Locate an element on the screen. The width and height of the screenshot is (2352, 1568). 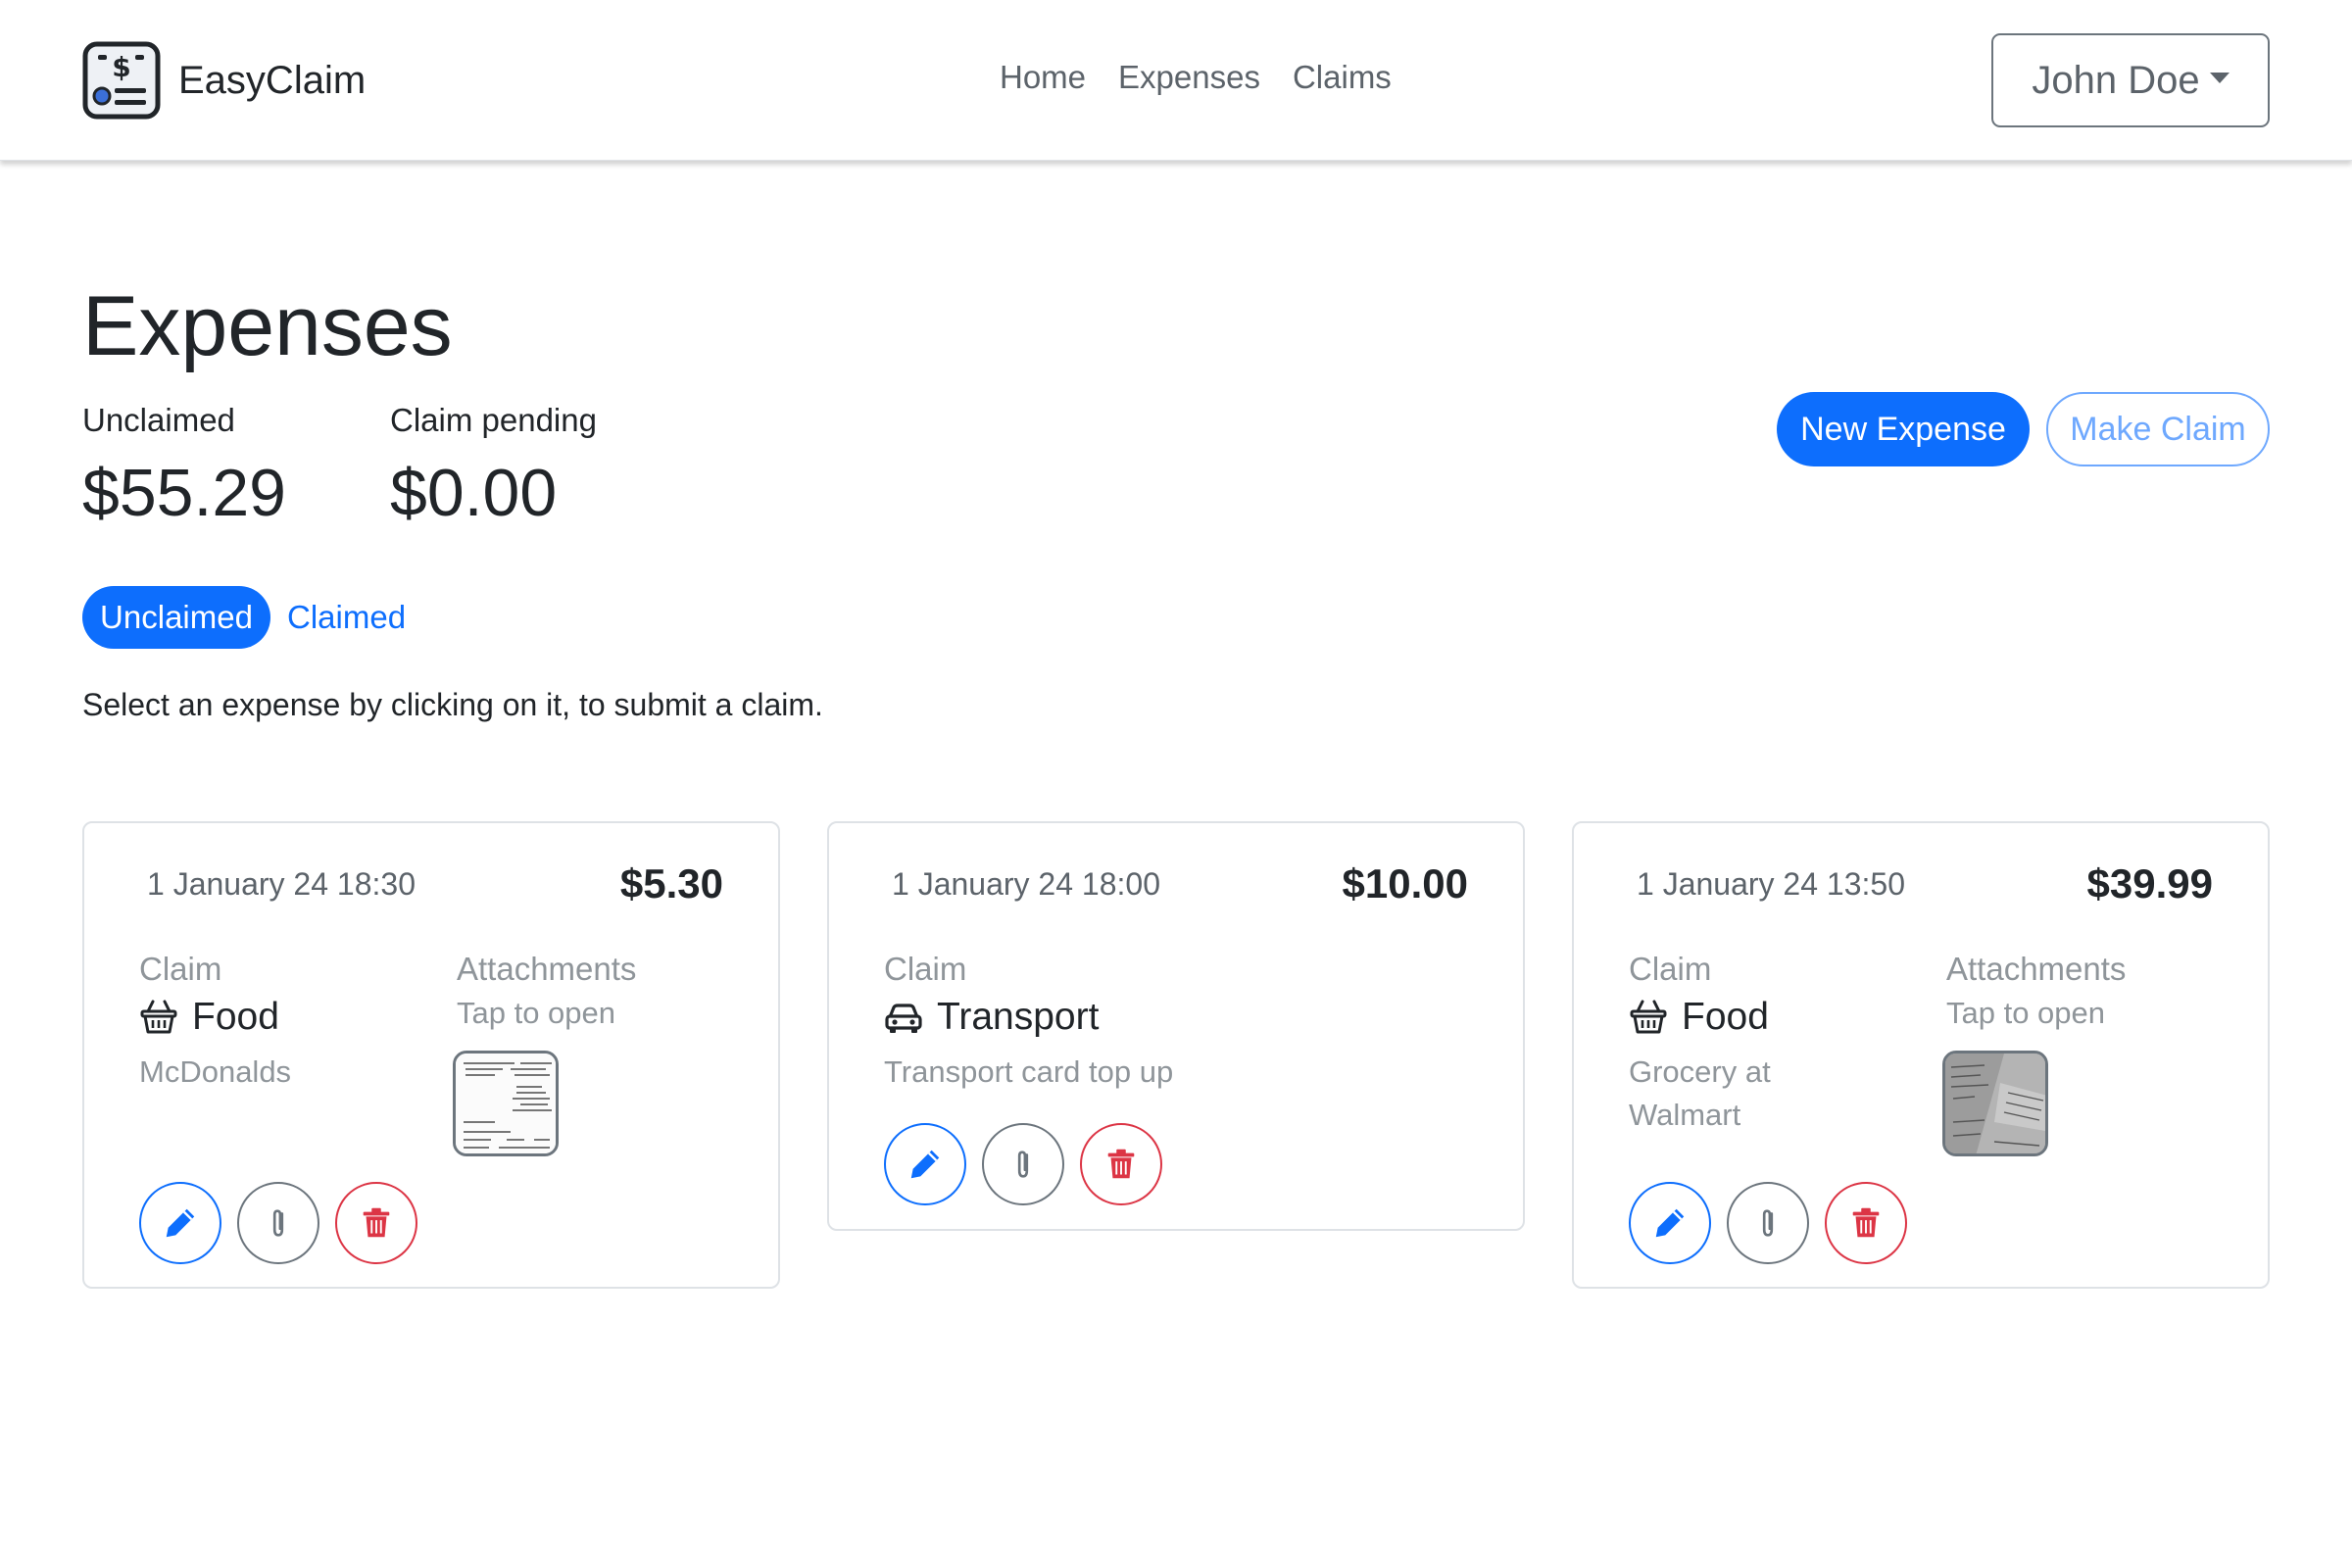
user-name: John Doe is located at coordinates (2116, 80).